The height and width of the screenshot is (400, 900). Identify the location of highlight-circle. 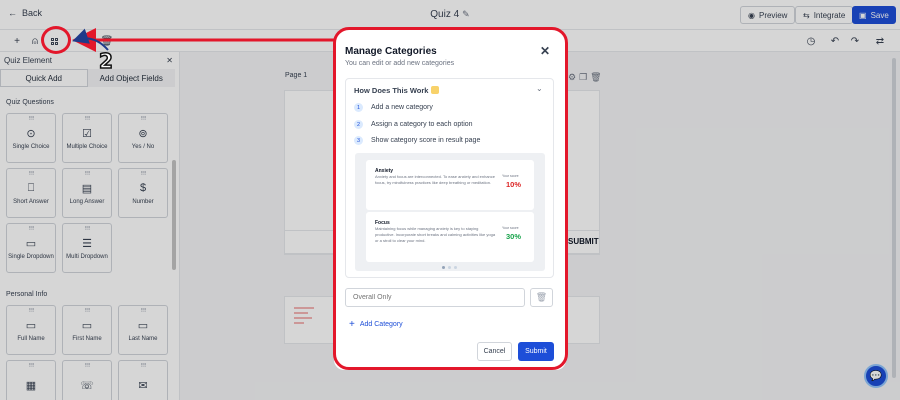
(56, 40).